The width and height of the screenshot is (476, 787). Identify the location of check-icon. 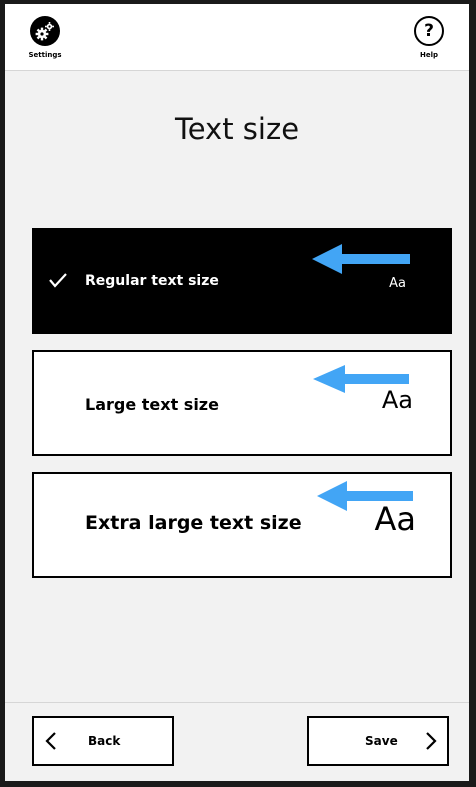
(58, 280).